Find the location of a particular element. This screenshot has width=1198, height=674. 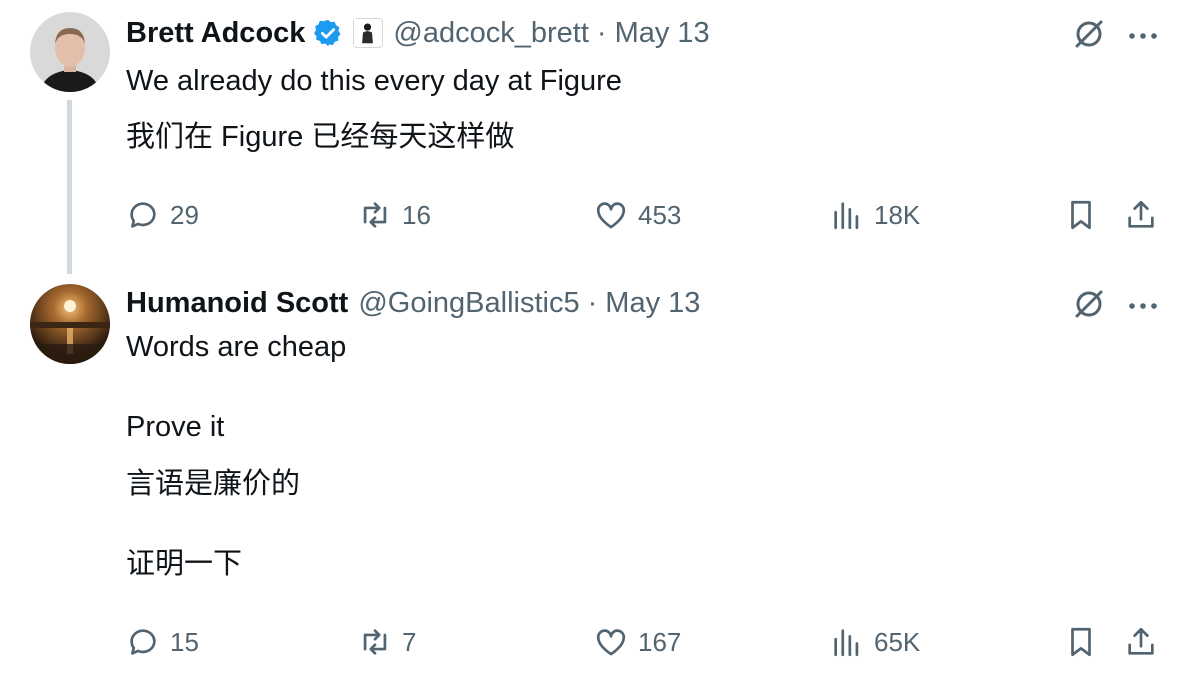

tweet-header: Brett Adcock @adcock_brett · May 13 is located at coordinates (418, 33).